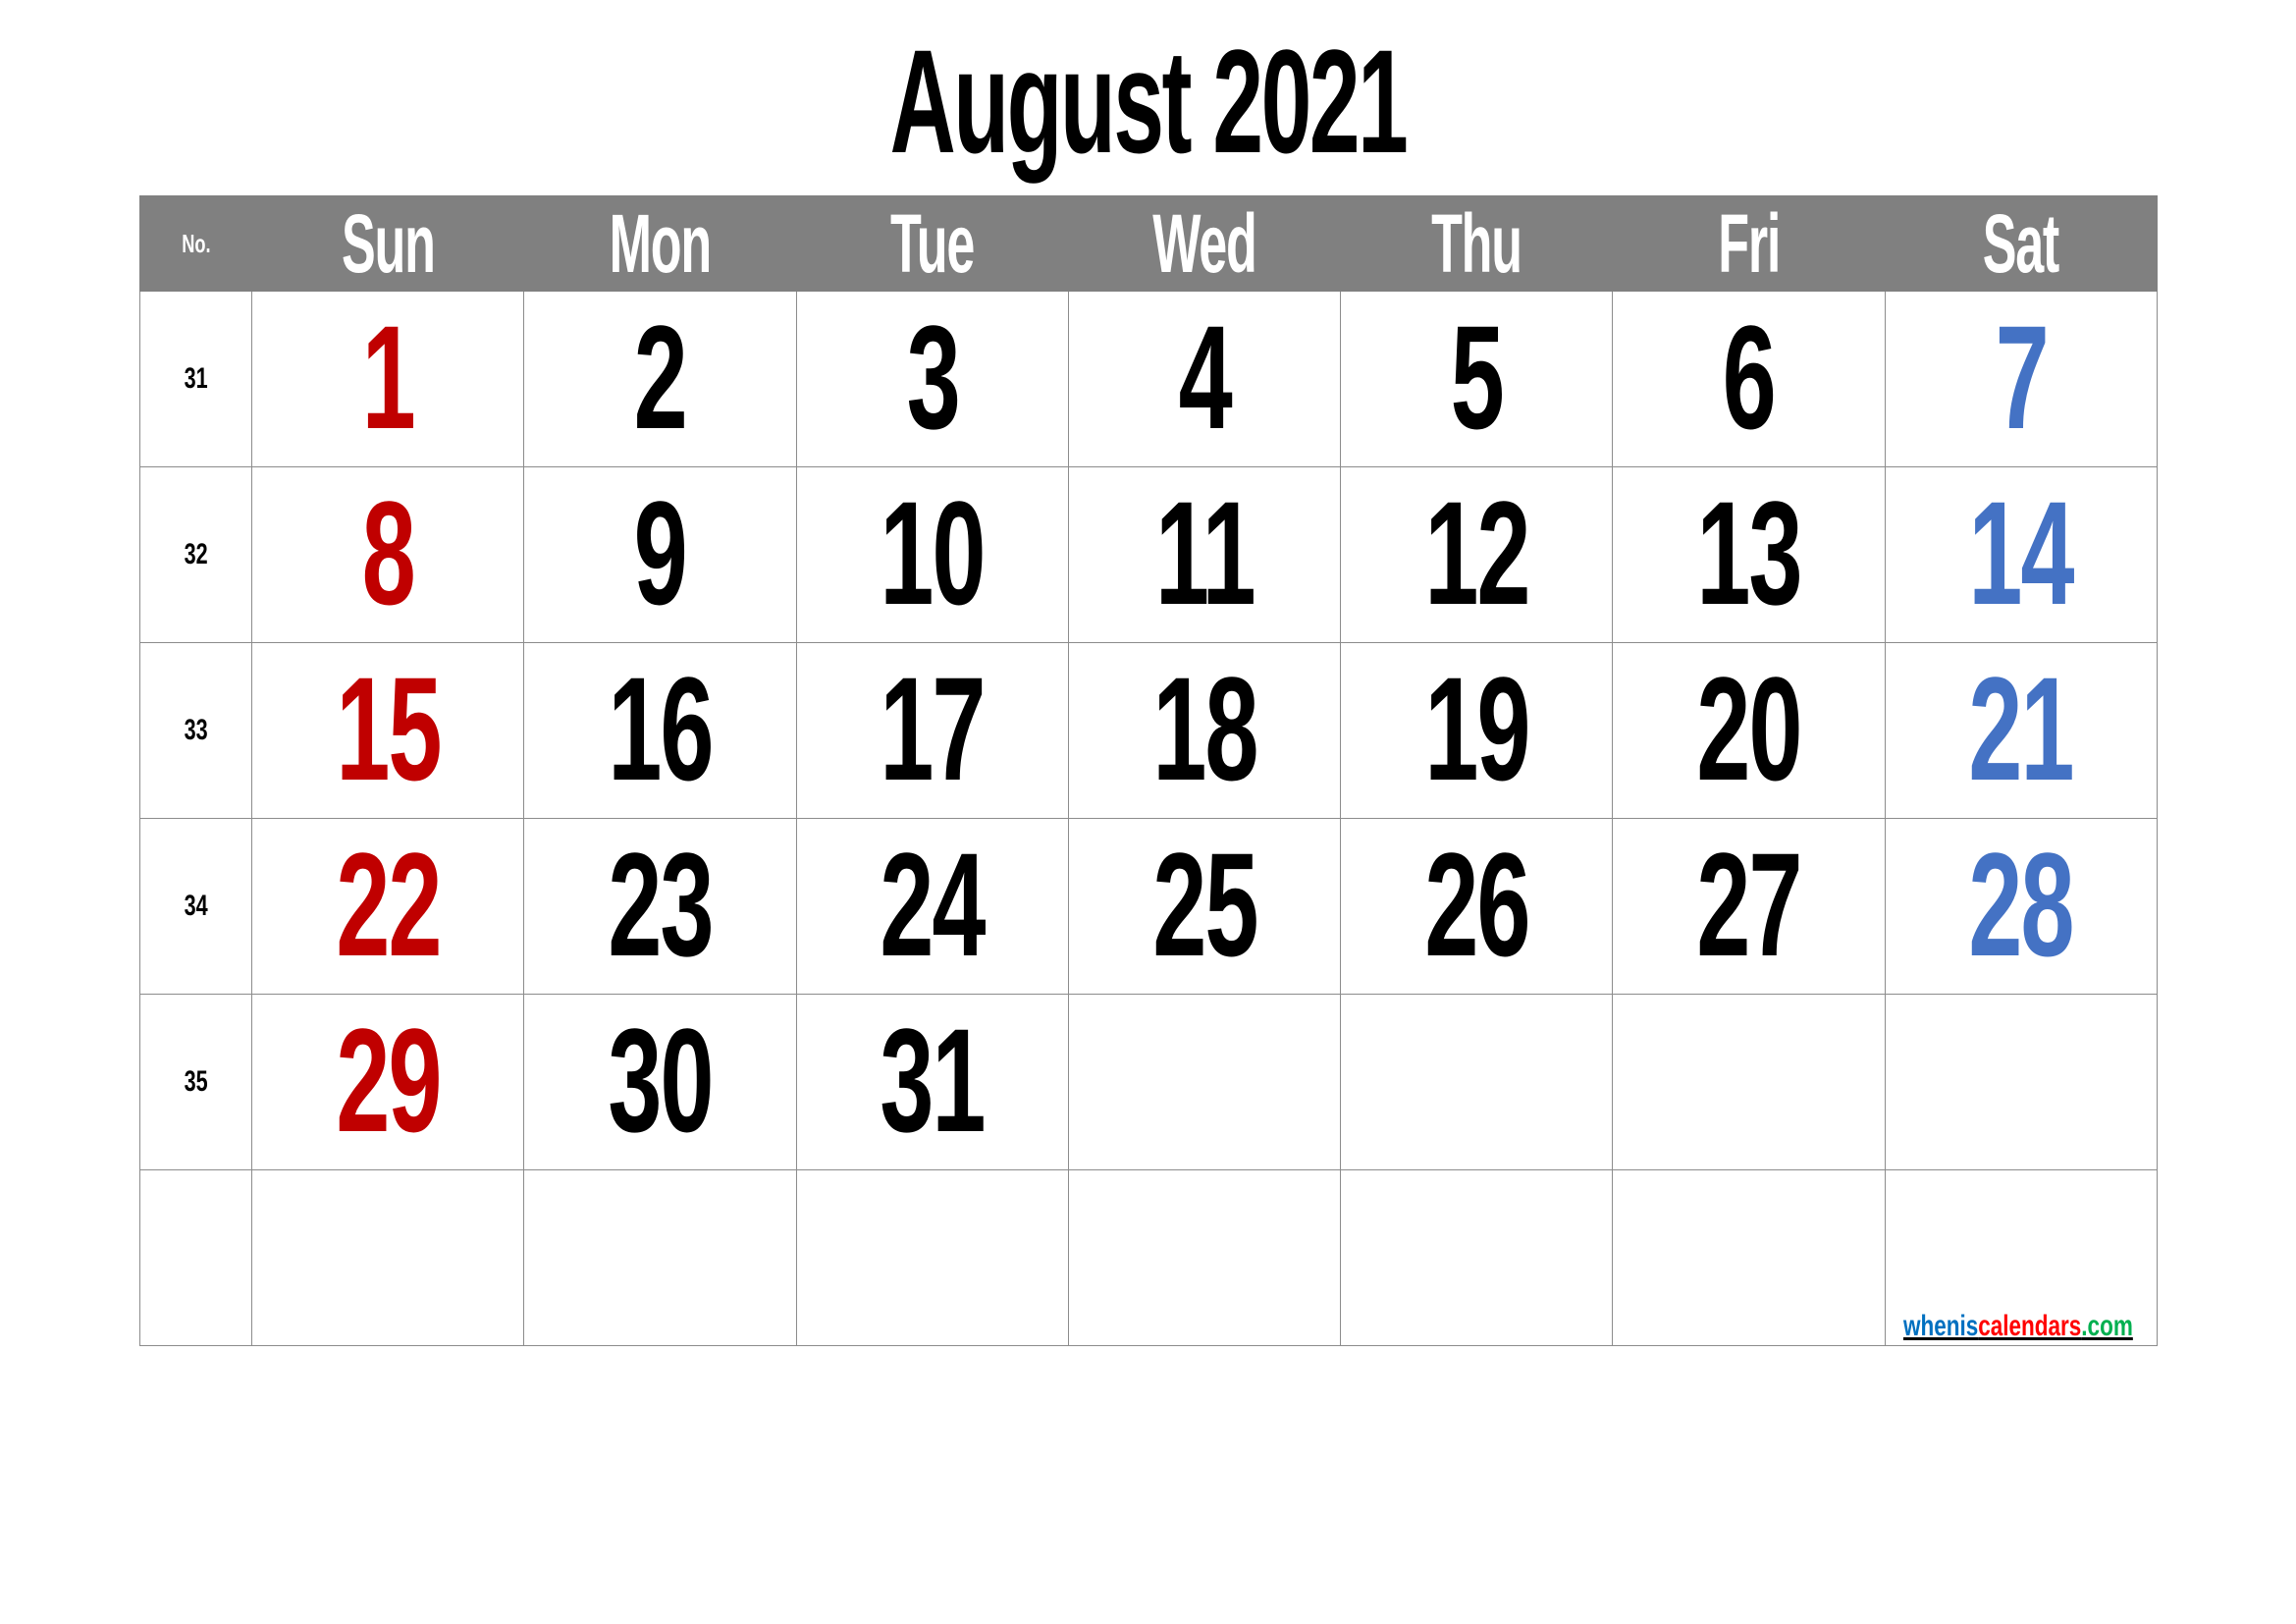  What do you see at coordinates (195, 243) in the screenshot?
I see `week-number-header: No.` at bounding box center [195, 243].